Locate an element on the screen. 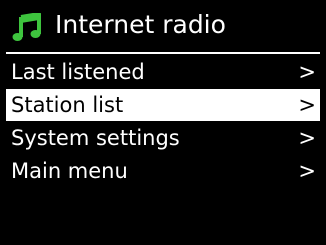 This screenshot has width=326, height=245. title-divider is located at coordinates (163, 53).